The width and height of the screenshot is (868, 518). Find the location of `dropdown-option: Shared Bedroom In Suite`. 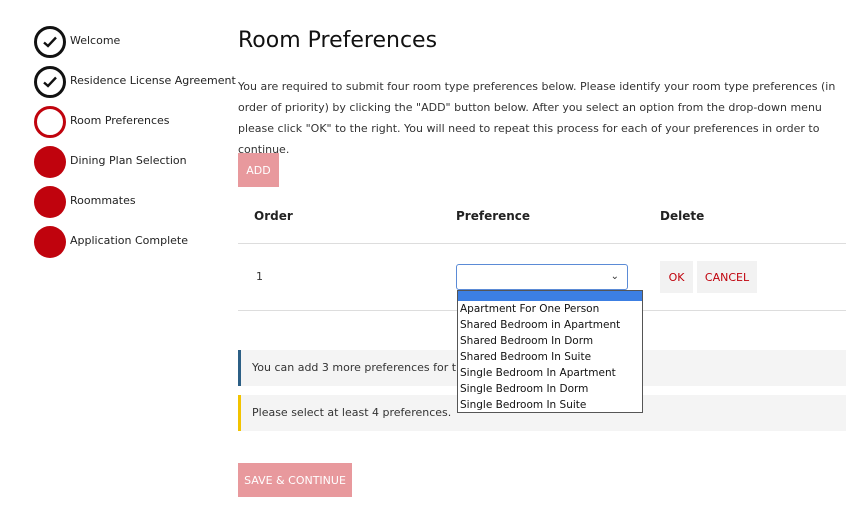

dropdown-option: Shared Bedroom In Suite is located at coordinates (550, 357).